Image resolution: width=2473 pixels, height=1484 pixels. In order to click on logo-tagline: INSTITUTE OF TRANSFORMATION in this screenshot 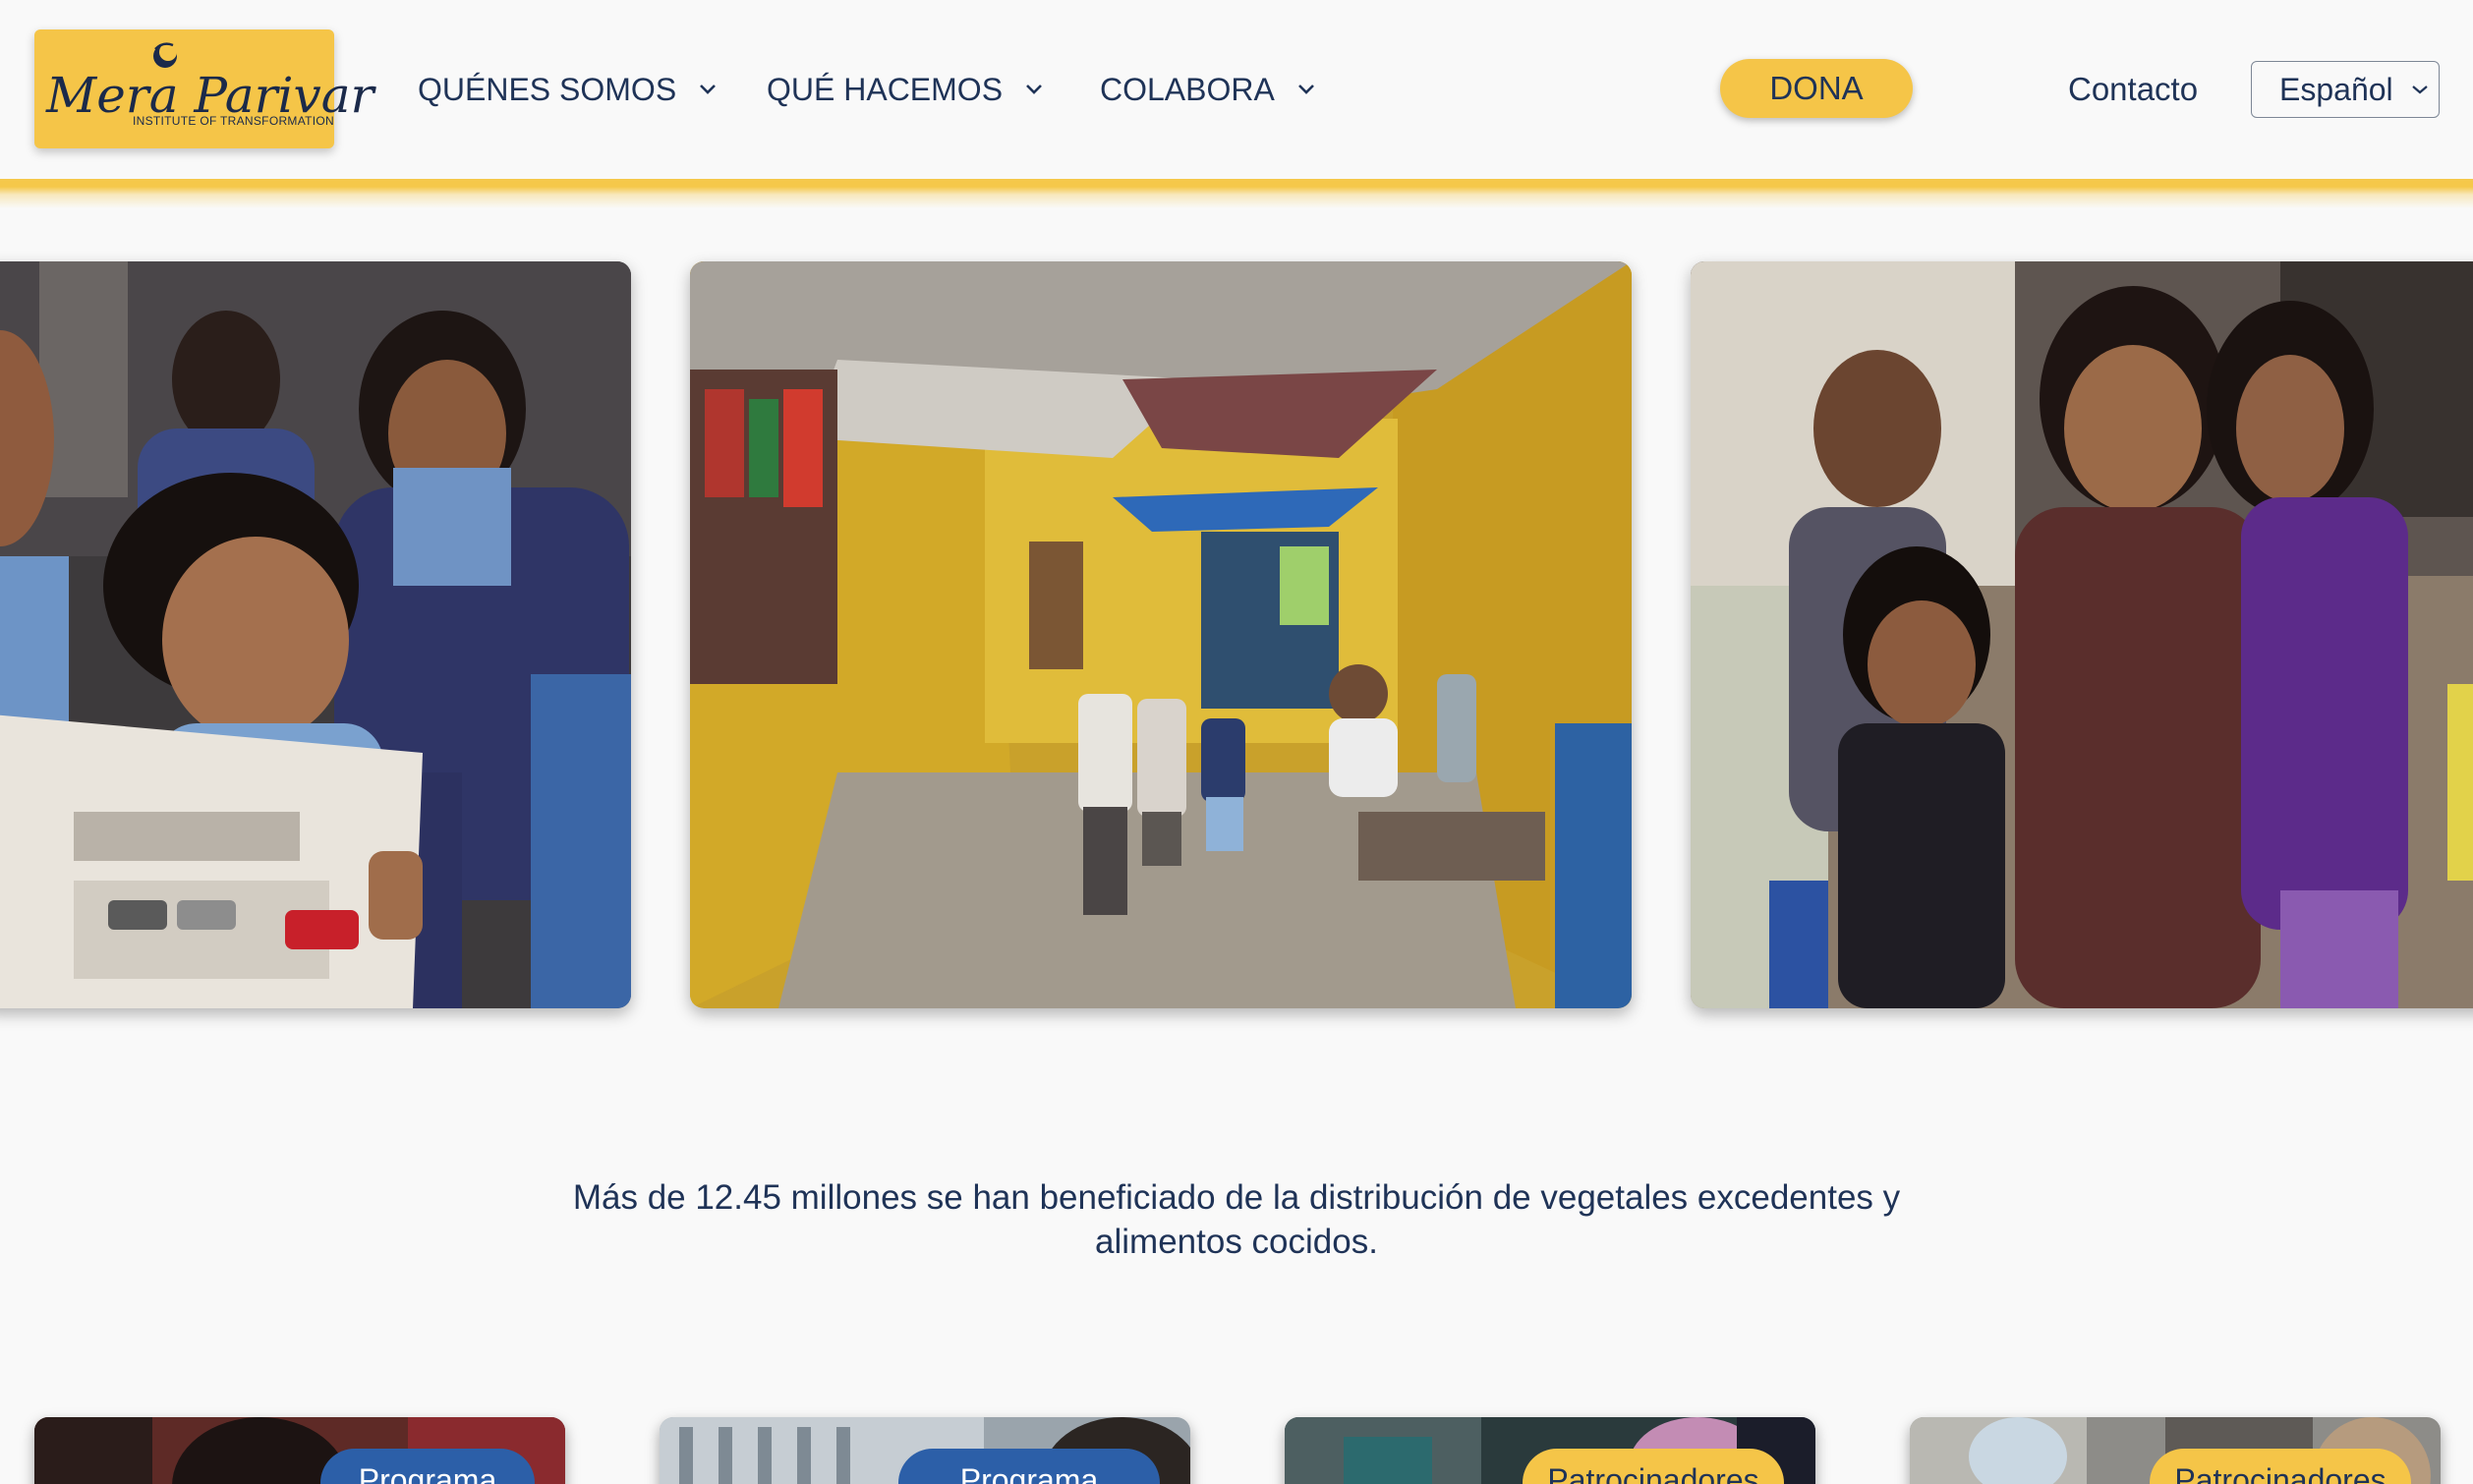, I will do `click(233, 121)`.